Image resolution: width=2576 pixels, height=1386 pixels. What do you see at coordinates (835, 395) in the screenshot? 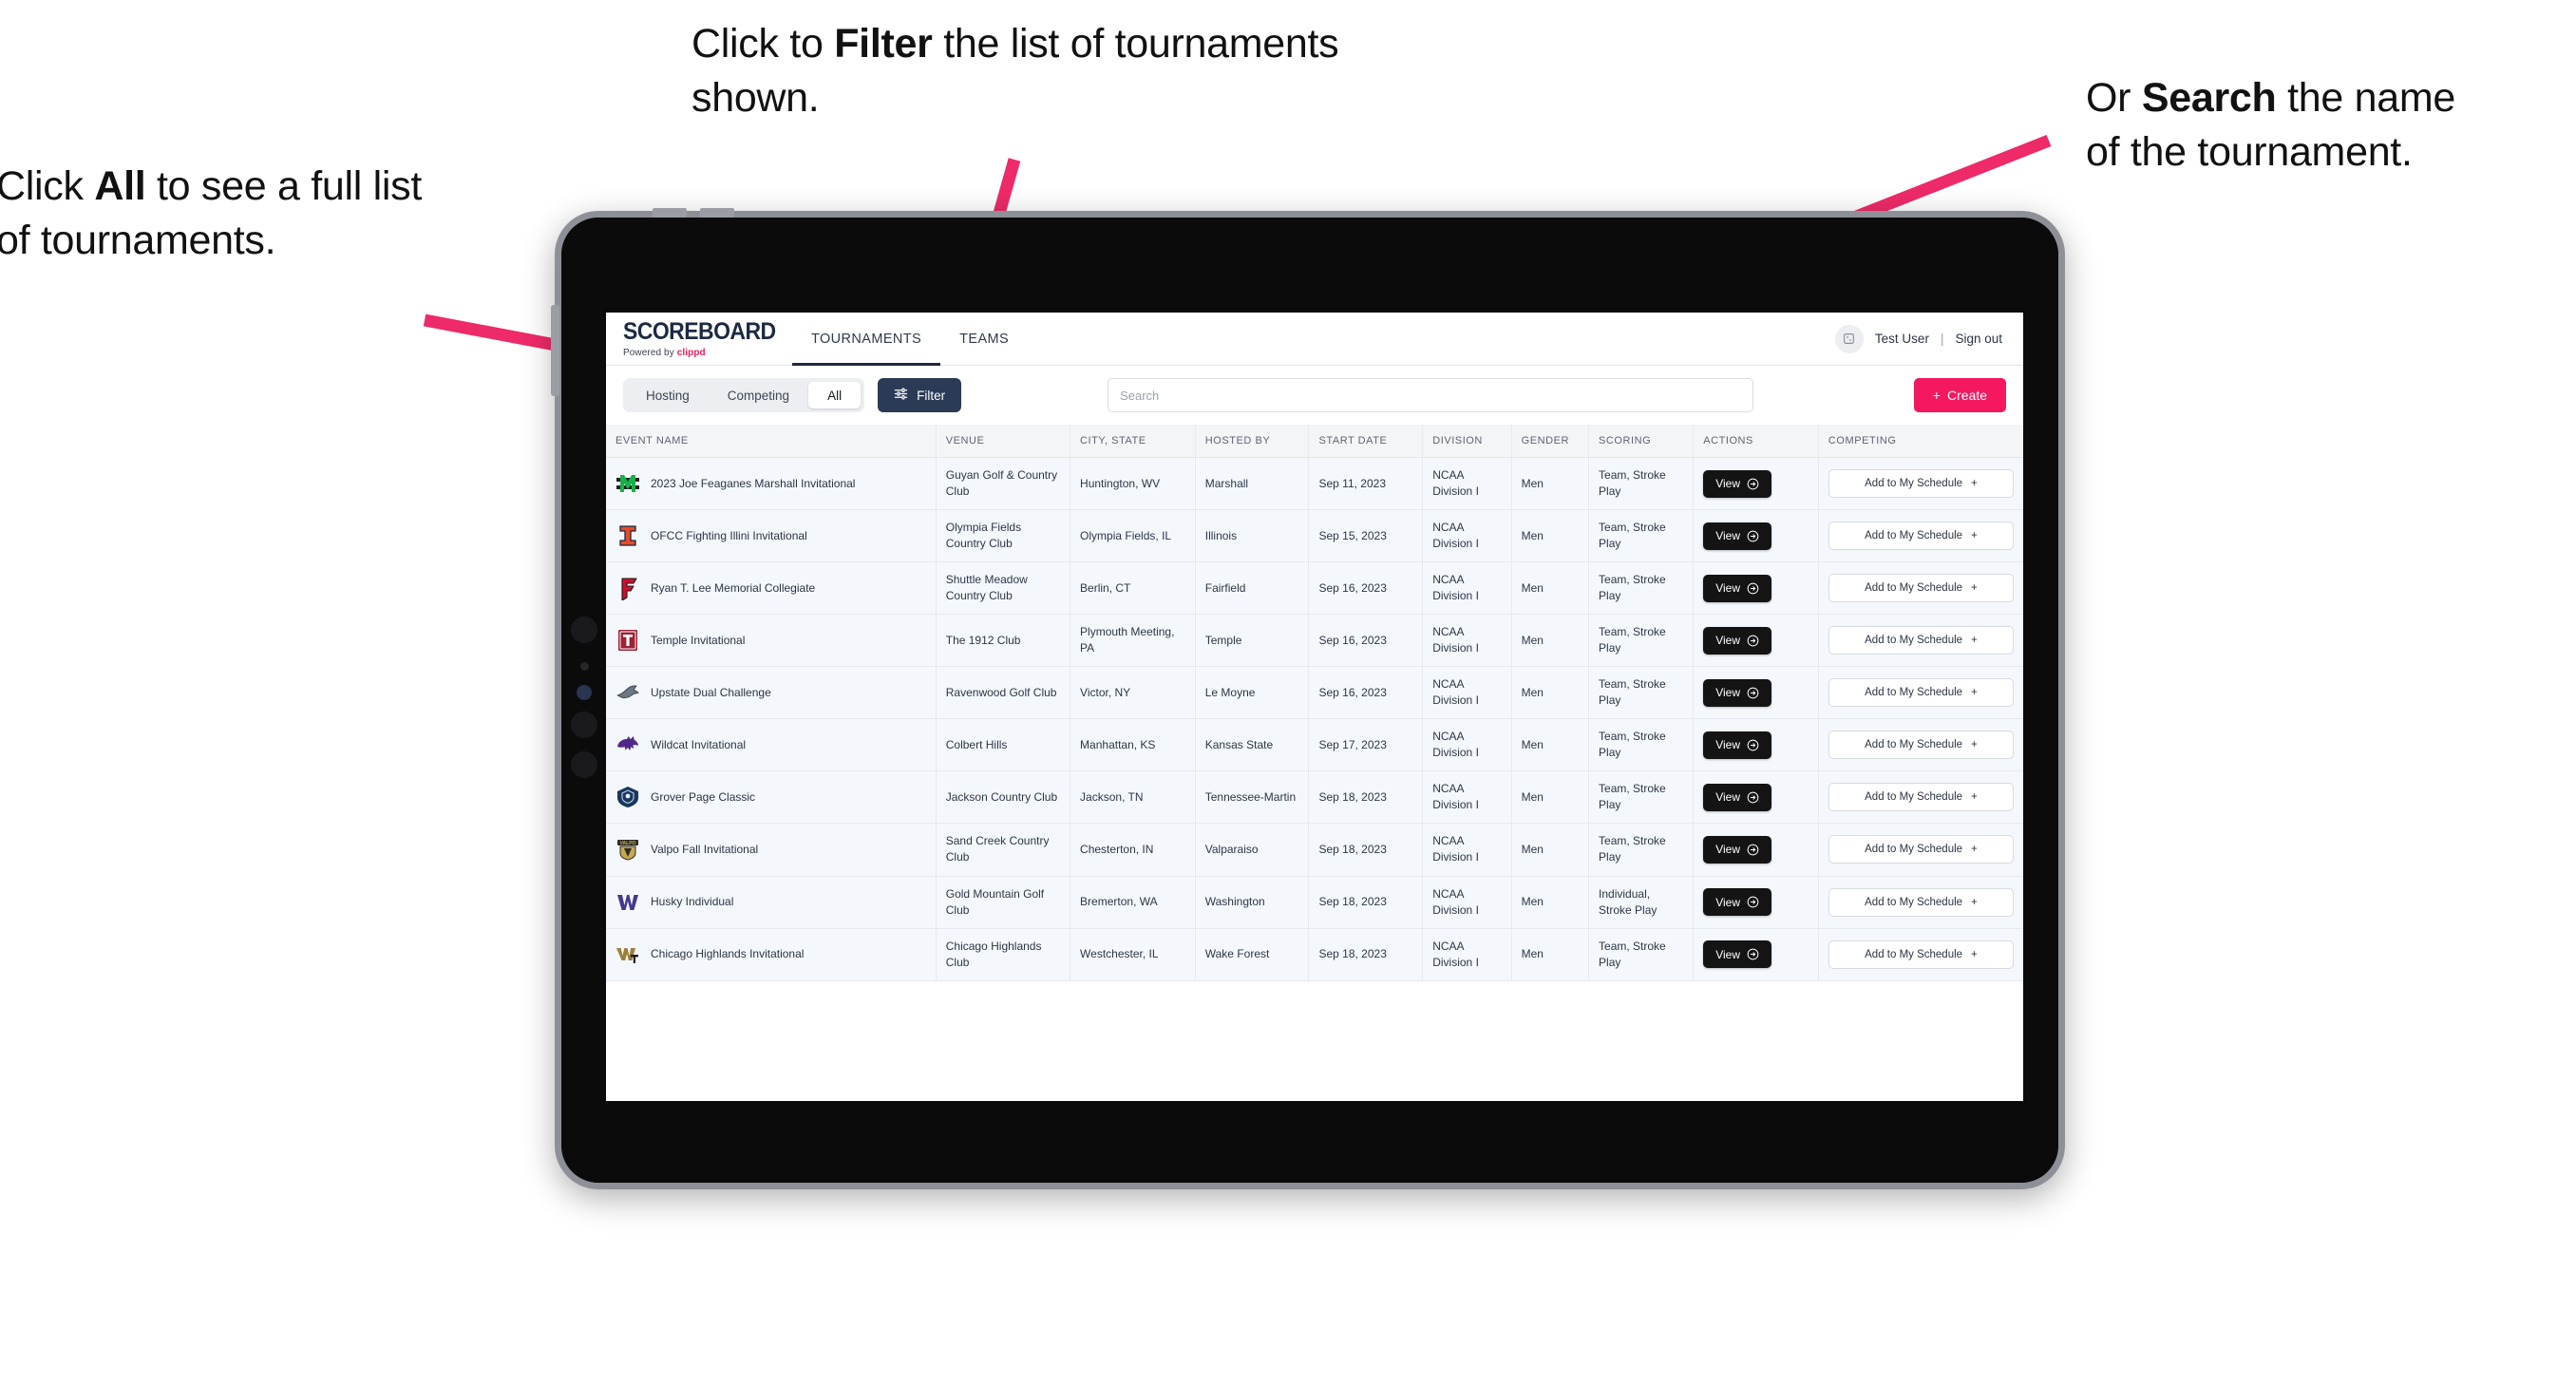
I see `segment-all: All` at bounding box center [835, 395].